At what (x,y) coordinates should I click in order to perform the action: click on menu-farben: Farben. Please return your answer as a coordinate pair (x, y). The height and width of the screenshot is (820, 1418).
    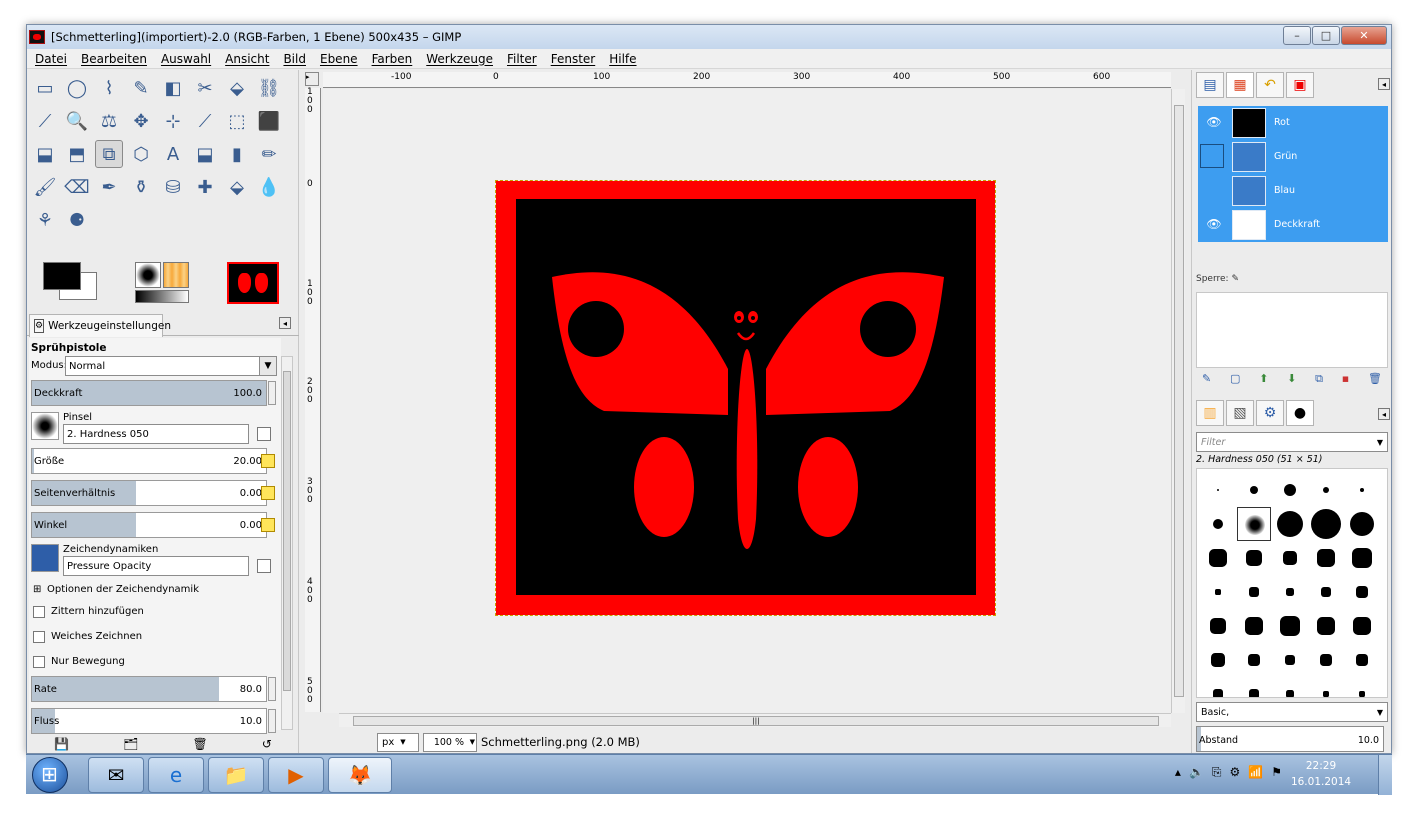
    Looking at the image, I should click on (391, 59).